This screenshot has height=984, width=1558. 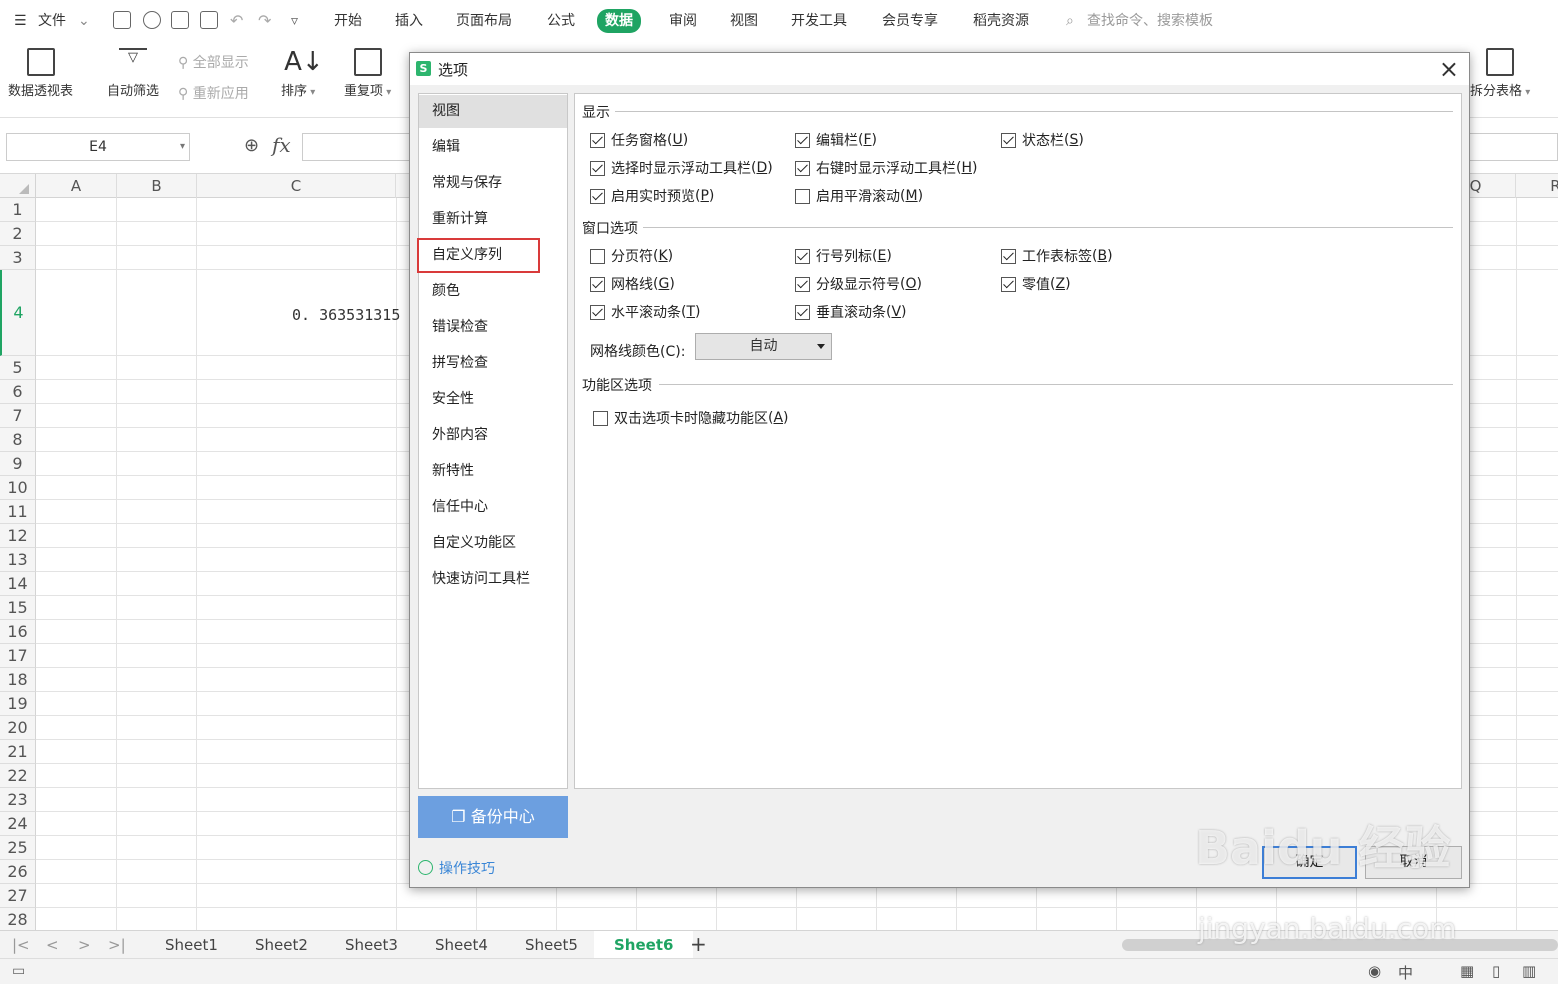 What do you see at coordinates (294, 21) in the screenshot?
I see `customize-quick-access-icon: ▿` at bounding box center [294, 21].